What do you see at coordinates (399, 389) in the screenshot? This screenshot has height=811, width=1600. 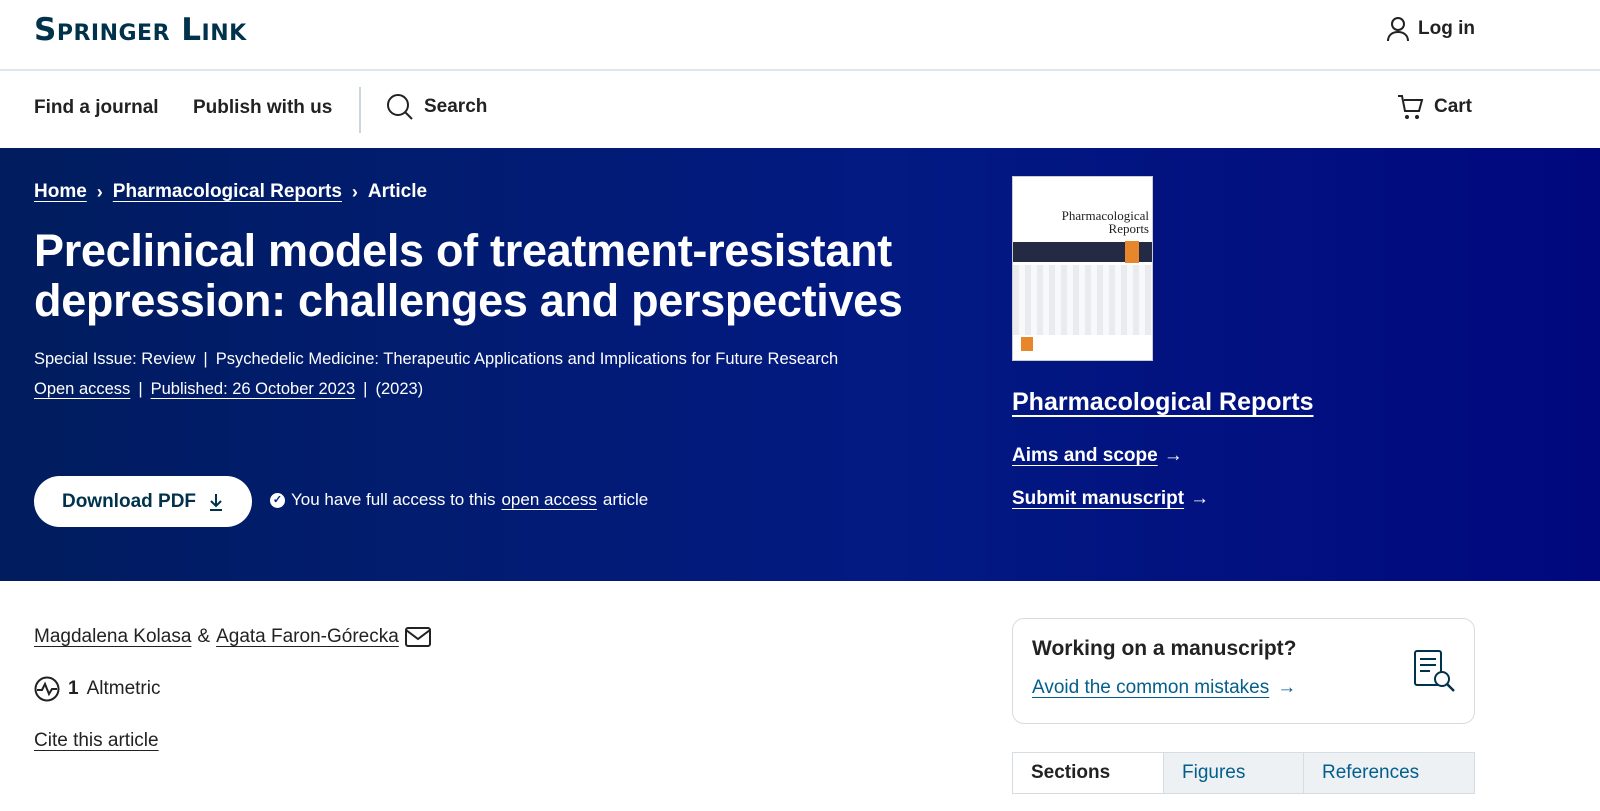 I see `publication-year: (2023)` at bounding box center [399, 389].